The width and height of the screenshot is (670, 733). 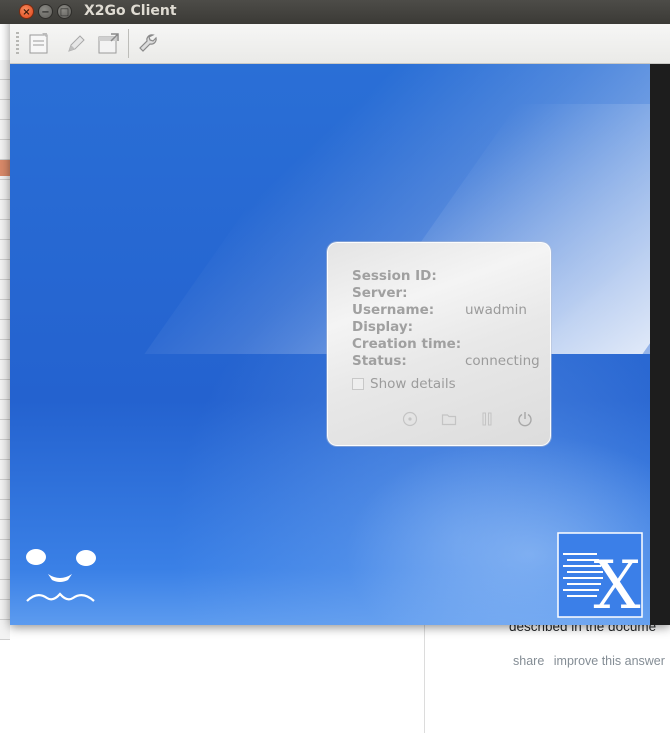 I want to click on background-links: share improve this answer, so click(x=591, y=661).